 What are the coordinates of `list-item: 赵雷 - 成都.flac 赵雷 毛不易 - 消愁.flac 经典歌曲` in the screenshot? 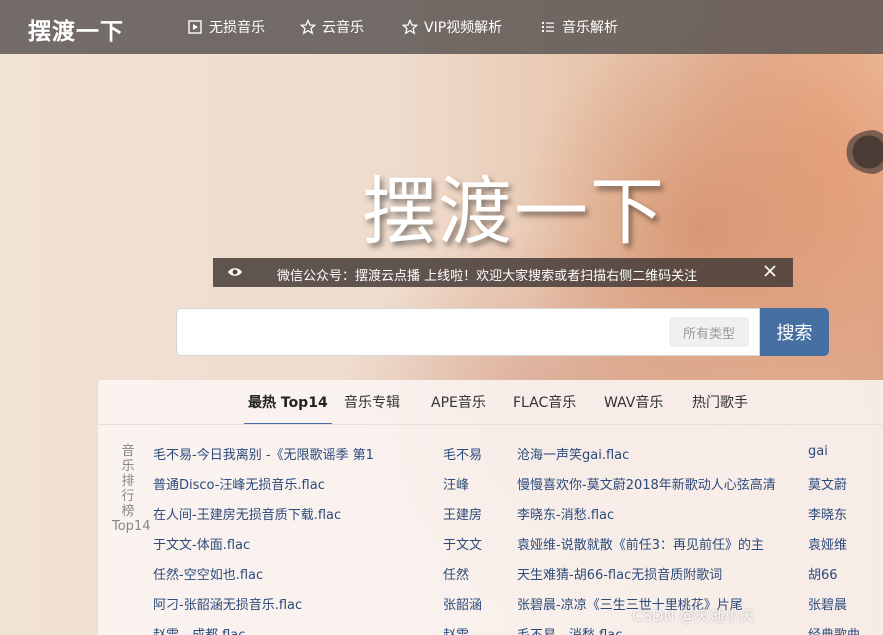 It's located at (490, 629).